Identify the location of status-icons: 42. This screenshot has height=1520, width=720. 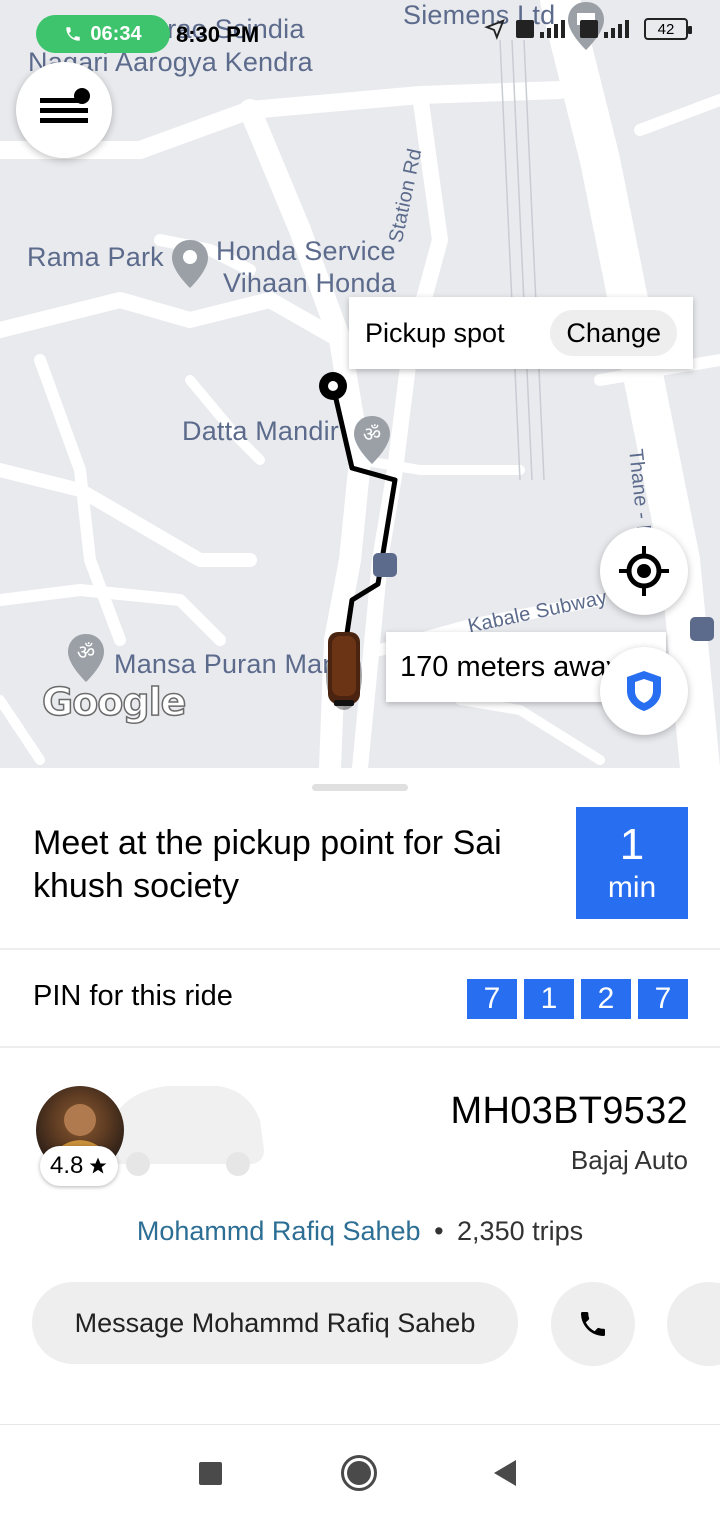
(588, 29).